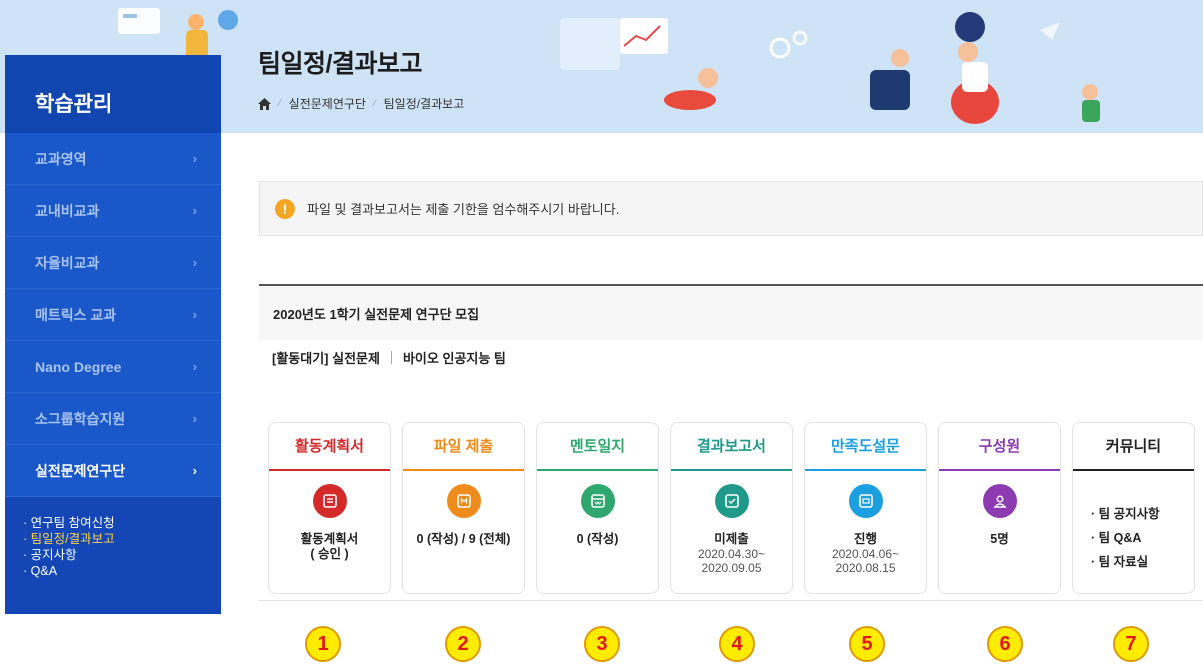 The height and width of the screenshot is (670, 1203). I want to click on submenu-item: · 연구팀 참여신청, so click(122, 523).